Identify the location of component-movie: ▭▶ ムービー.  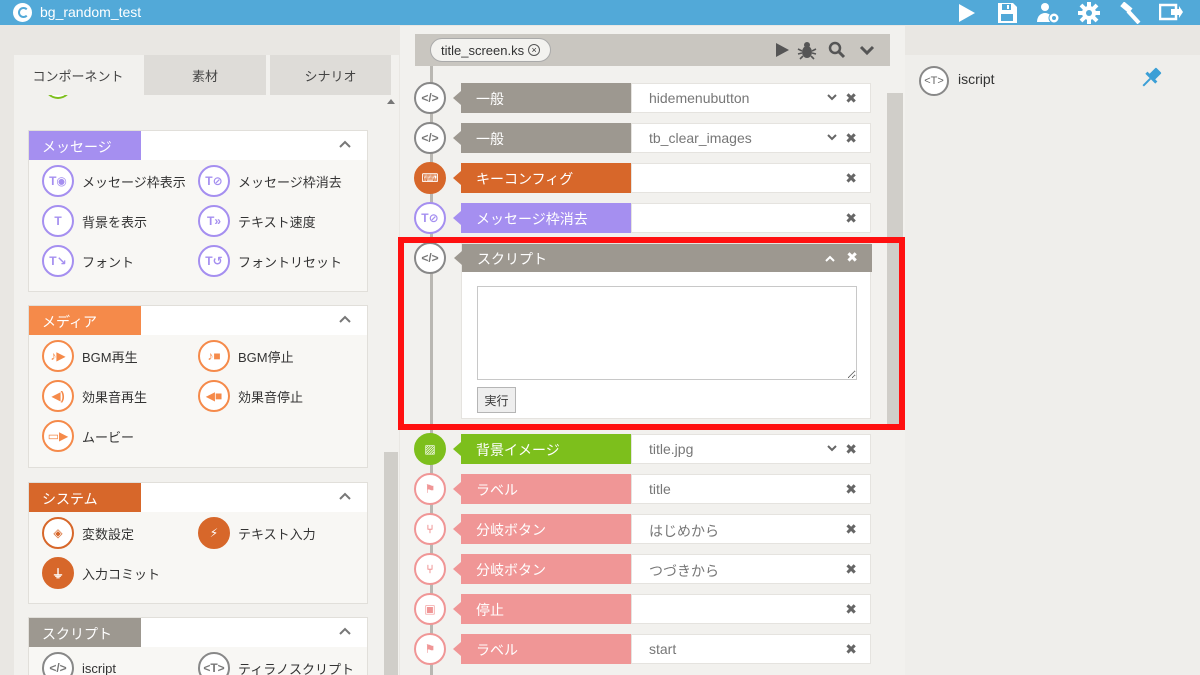
(88, 436).